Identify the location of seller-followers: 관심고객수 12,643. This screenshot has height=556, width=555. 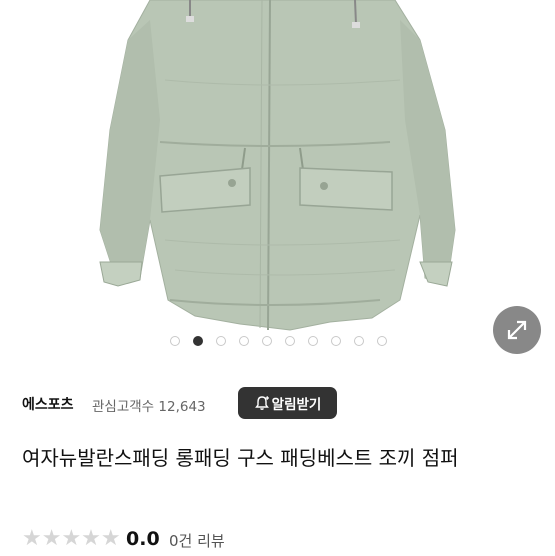
(149, 407).